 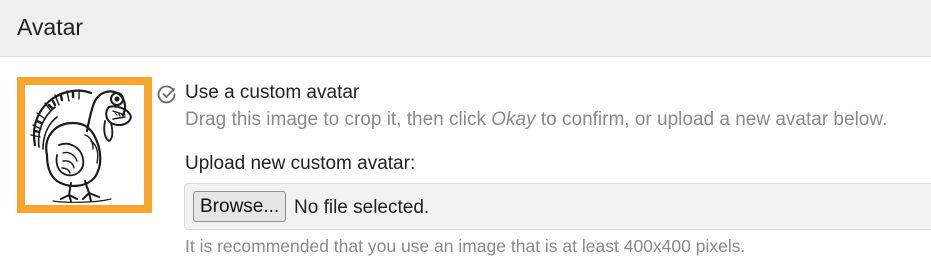 What do you see at coordinates (338, 119) in the screenshot?
I see `crop-help-prefix: Drag this image to crop it, then click` at bounding box center [338, 119].